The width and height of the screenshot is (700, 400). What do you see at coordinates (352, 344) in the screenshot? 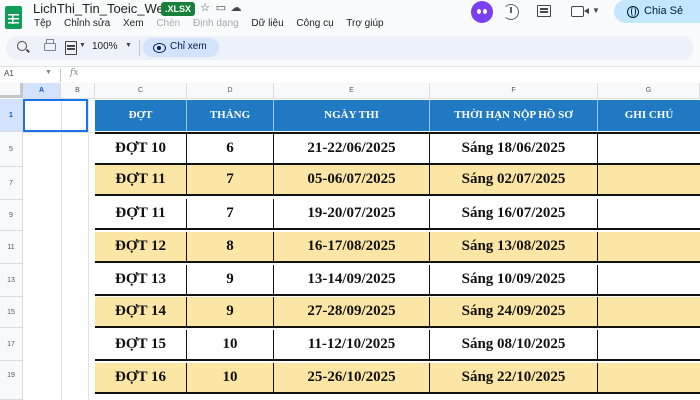
I see `cell-ngay-thi: 11-12/10/2025` at bounding box center [352, 344].